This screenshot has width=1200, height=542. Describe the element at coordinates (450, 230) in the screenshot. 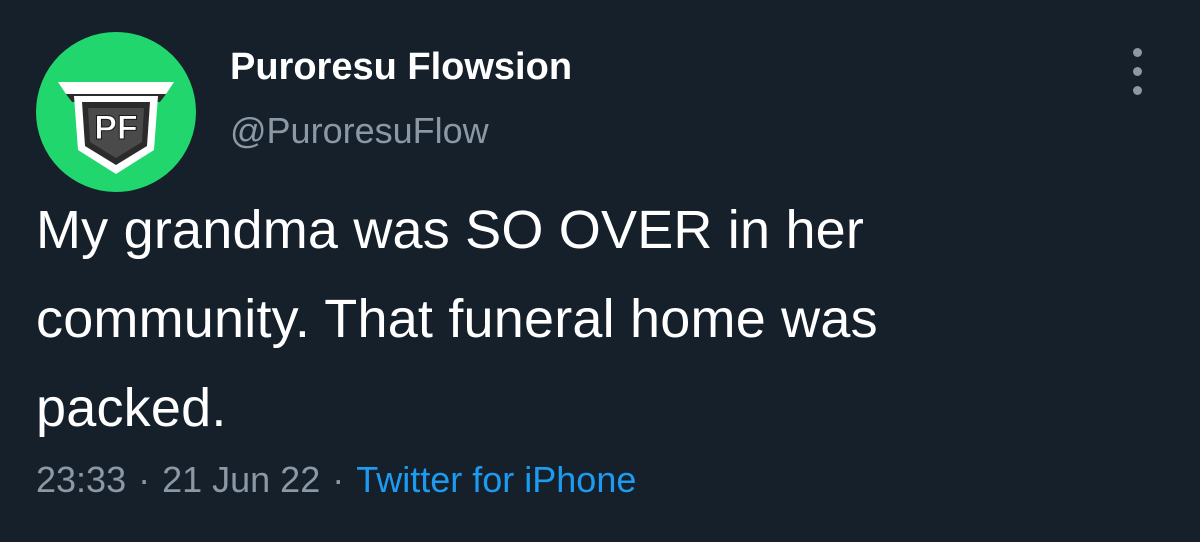

I see `tweet-text-line: My grandma was SO OVER in her` at that location.